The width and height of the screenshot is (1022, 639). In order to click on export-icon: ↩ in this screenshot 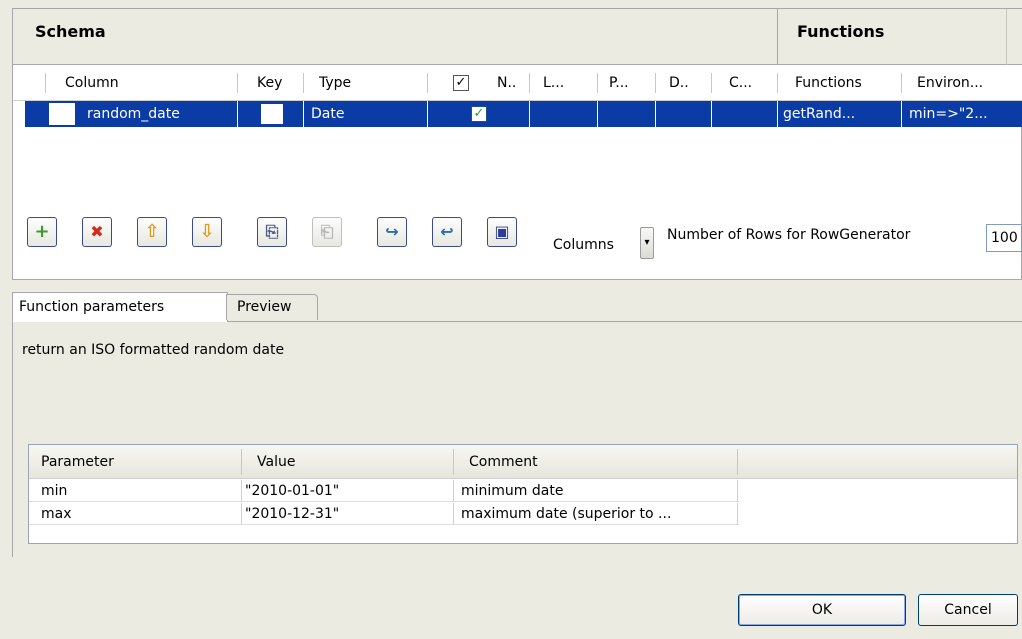, I will do `click(447, 231)`.